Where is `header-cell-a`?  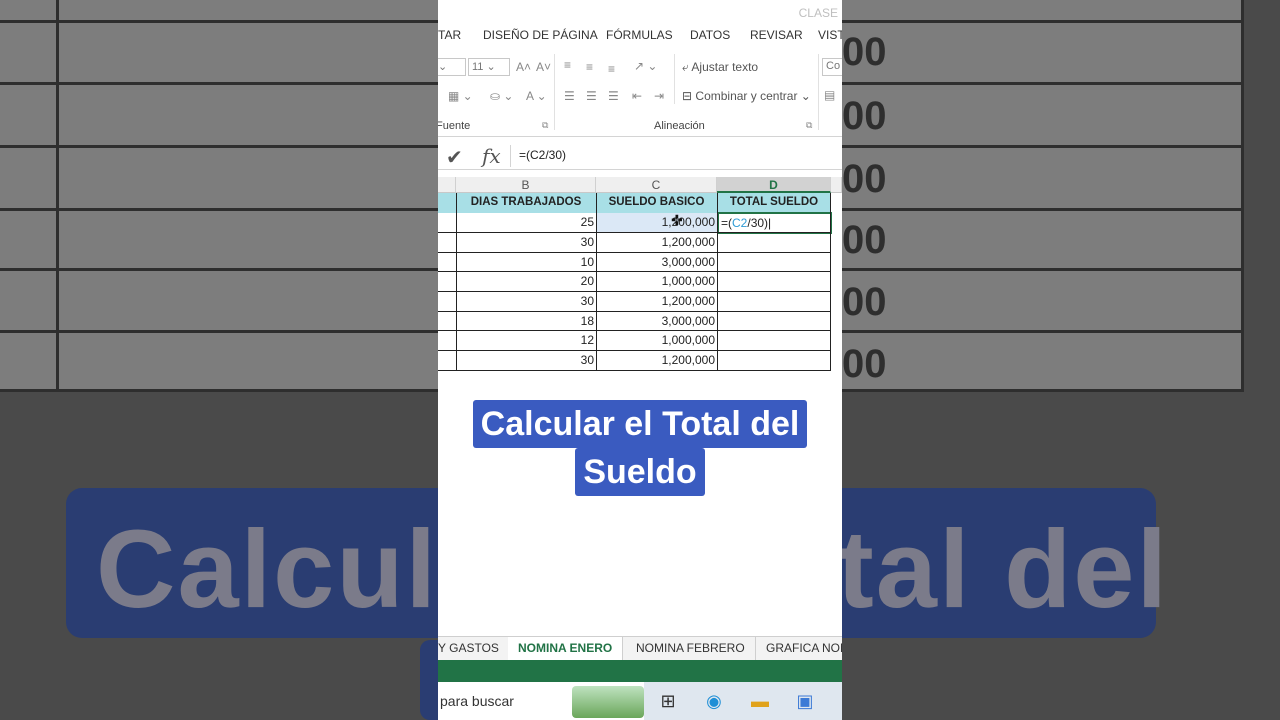
header-cell-a is located at coordinates (447, 203).